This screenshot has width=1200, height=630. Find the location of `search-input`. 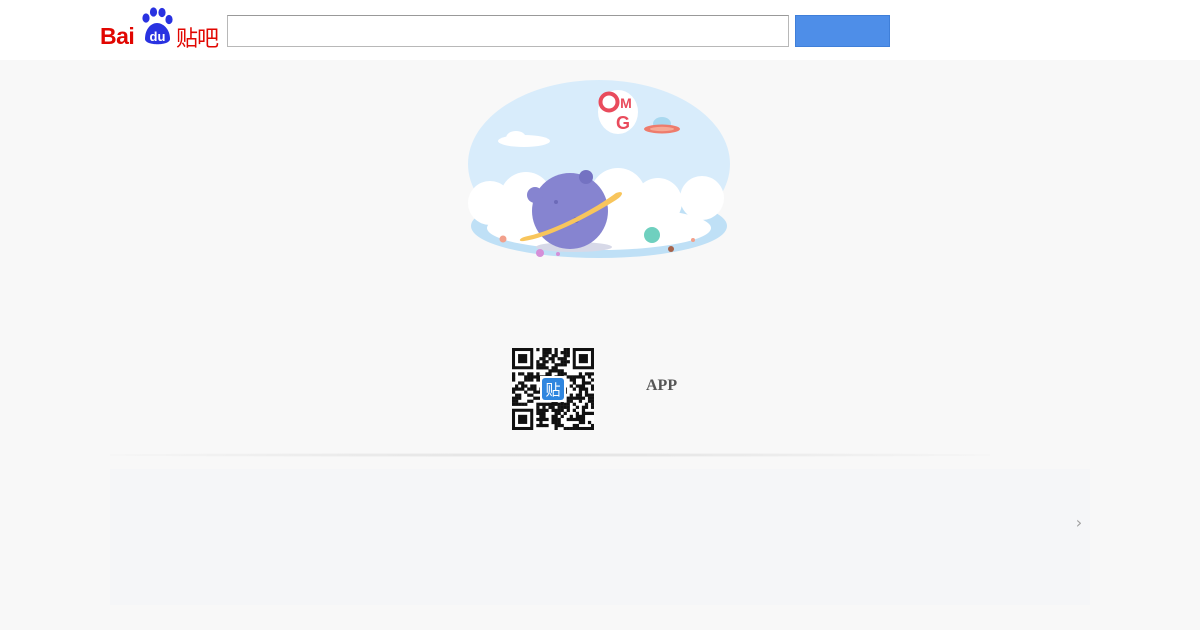

search-input is located at coordinates (508, 31).